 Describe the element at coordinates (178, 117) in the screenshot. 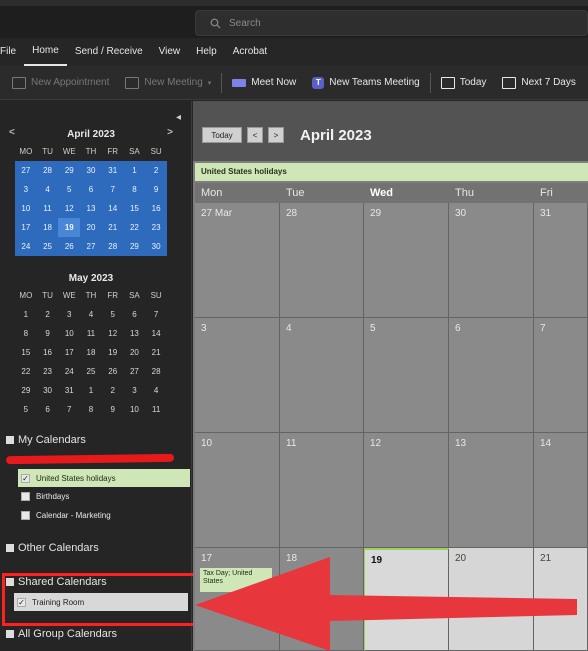

I see `collapse-pane-icon: ◂` at that location.